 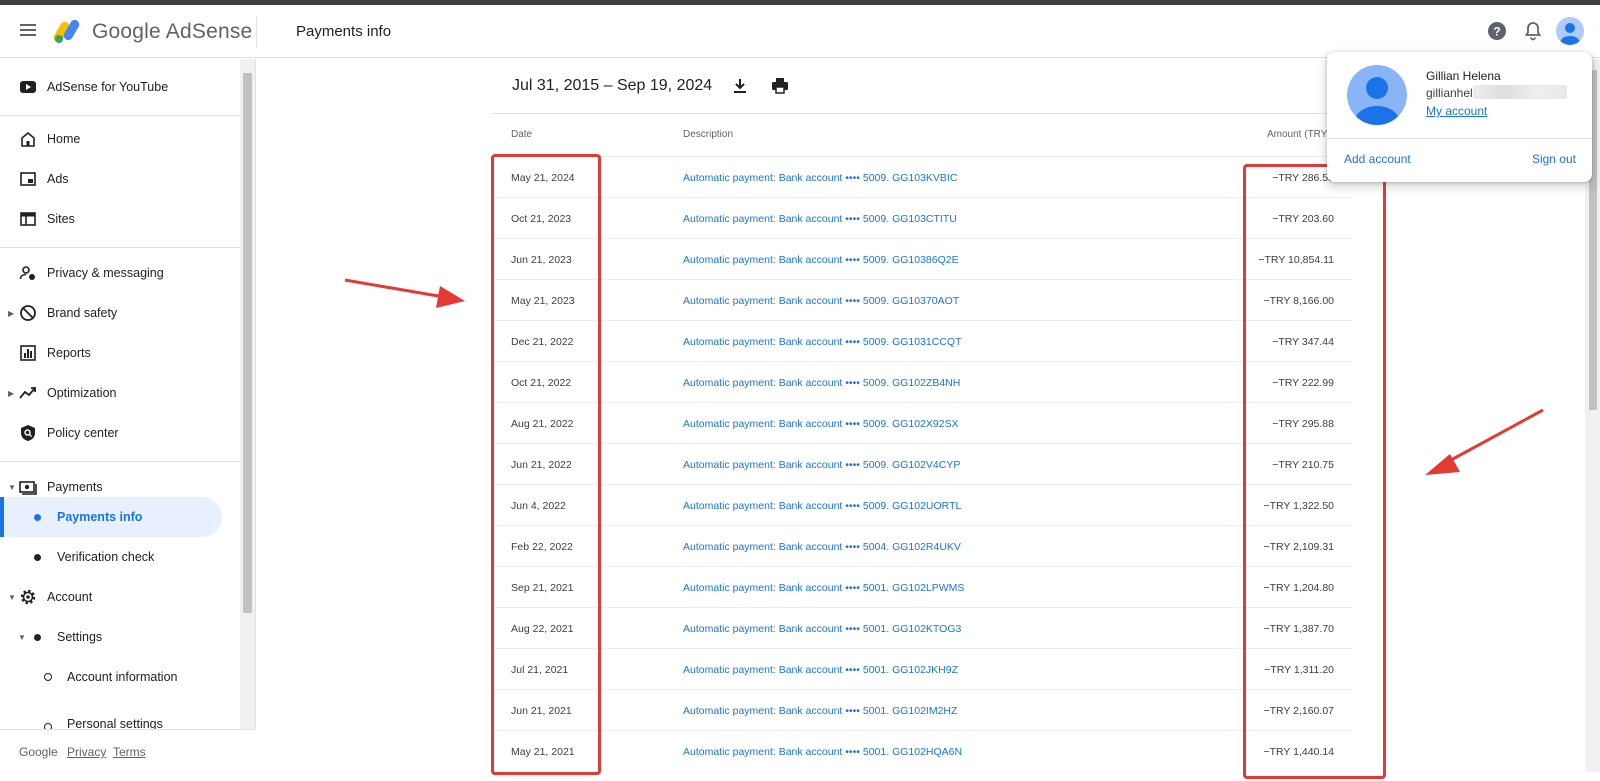 I want to click on sidebar-item-privacy: Privacy & messaging, so click(x=120, y=273).